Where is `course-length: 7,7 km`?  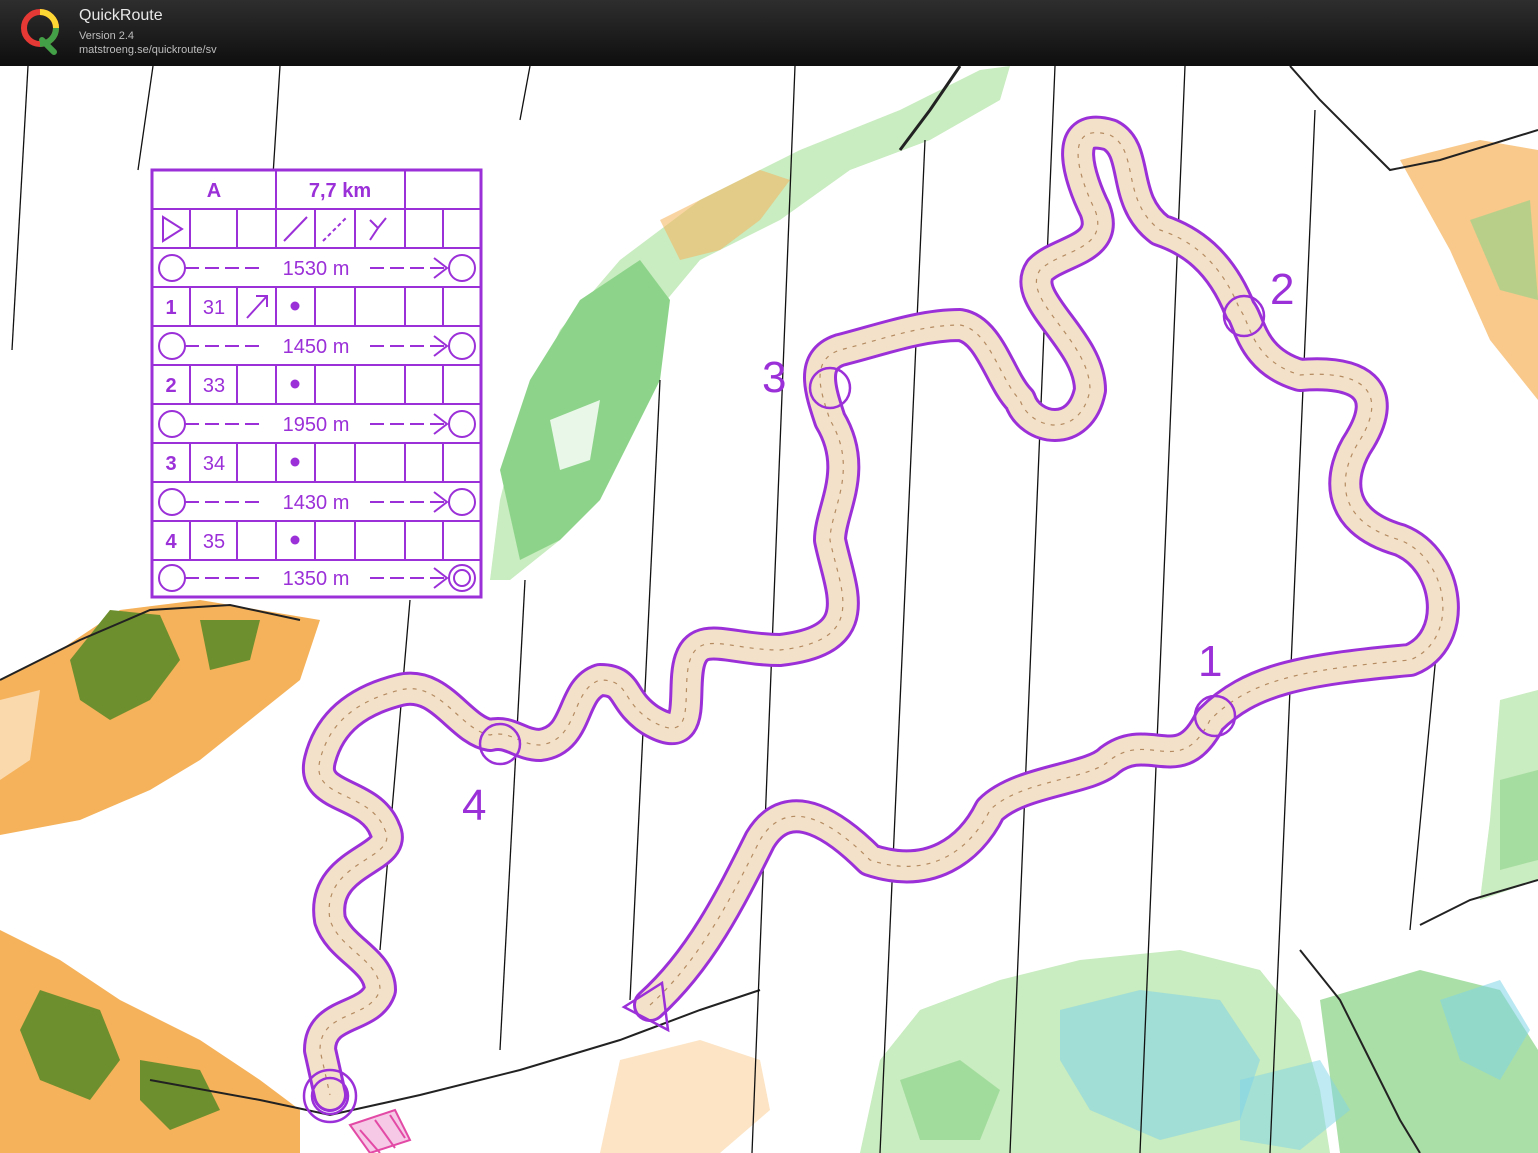 course-length: 7,7 km is located at coordinates (340, 191).